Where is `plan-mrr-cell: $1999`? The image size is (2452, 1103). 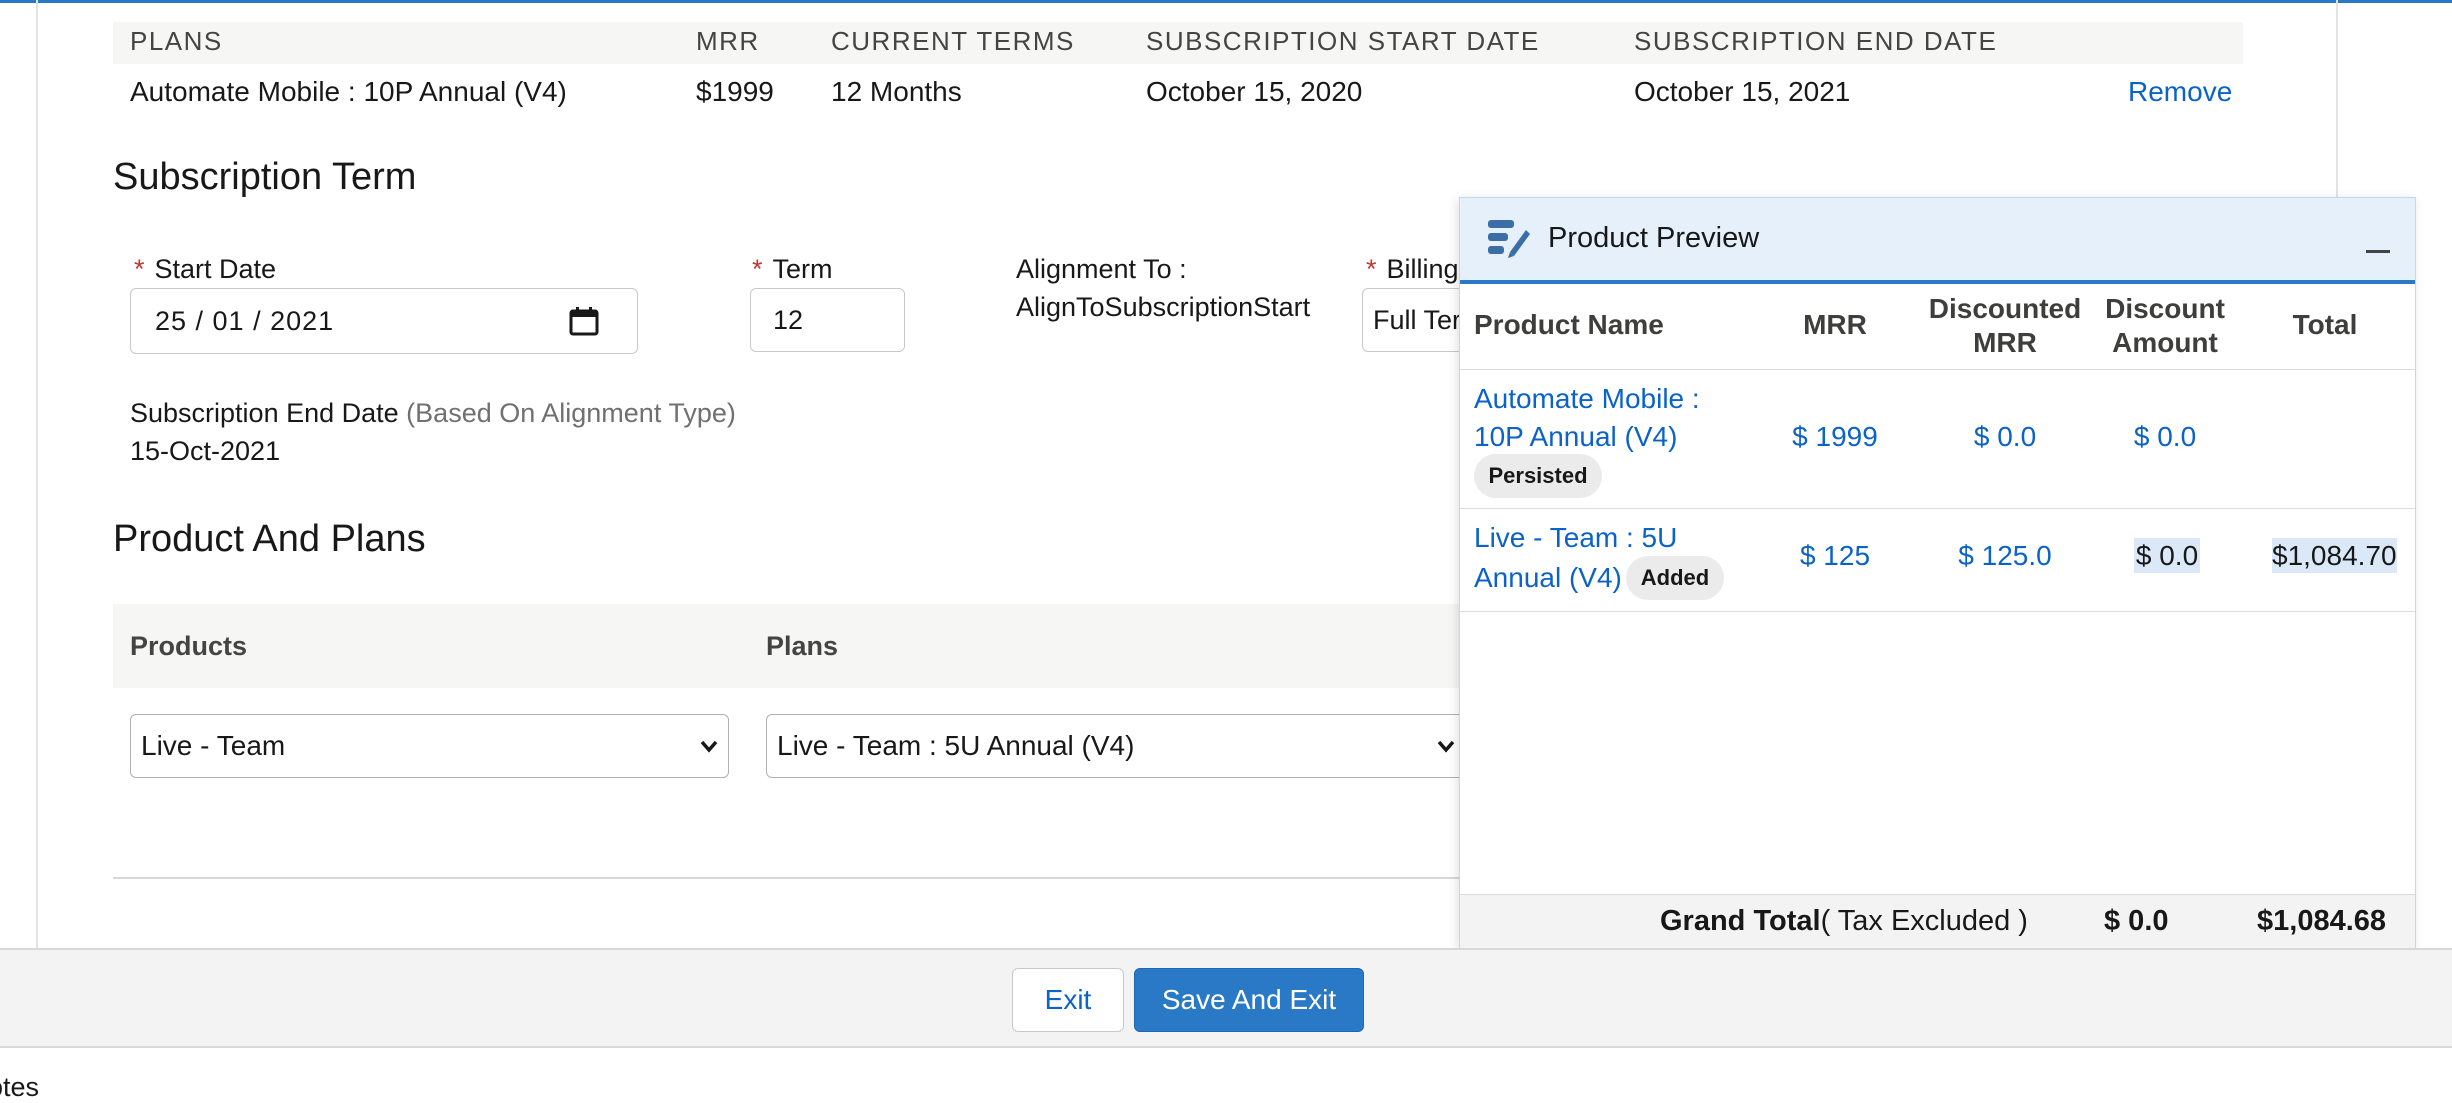
plan-mrr-cell: $1999 is located at coordinates (735, 91).